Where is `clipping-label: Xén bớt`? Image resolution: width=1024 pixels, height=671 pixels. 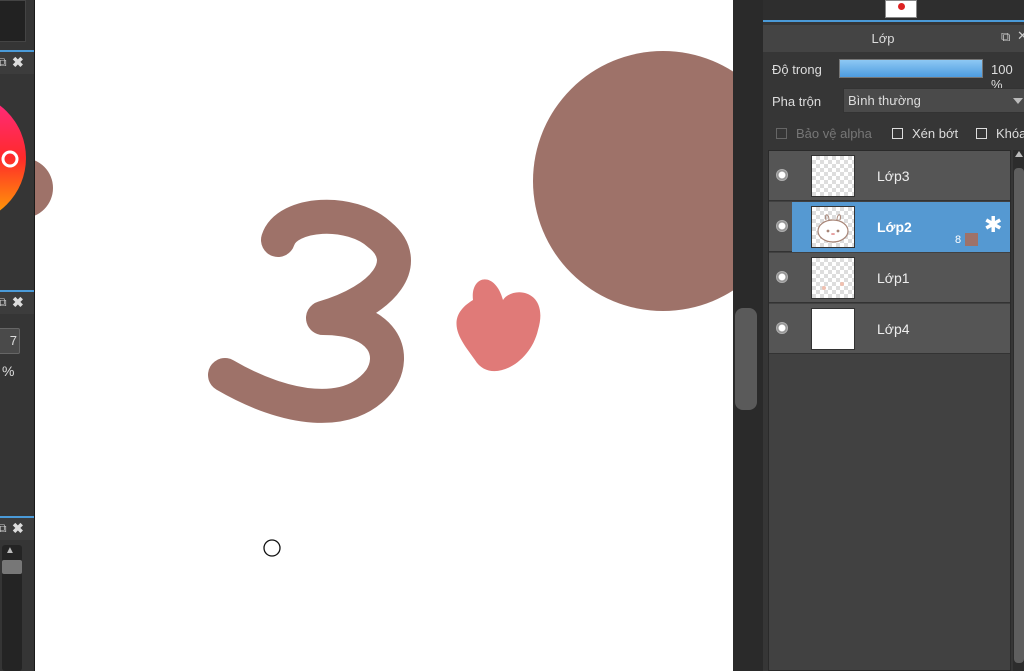 clipping-label: Xén bớt is located at coordinates (935, 133).